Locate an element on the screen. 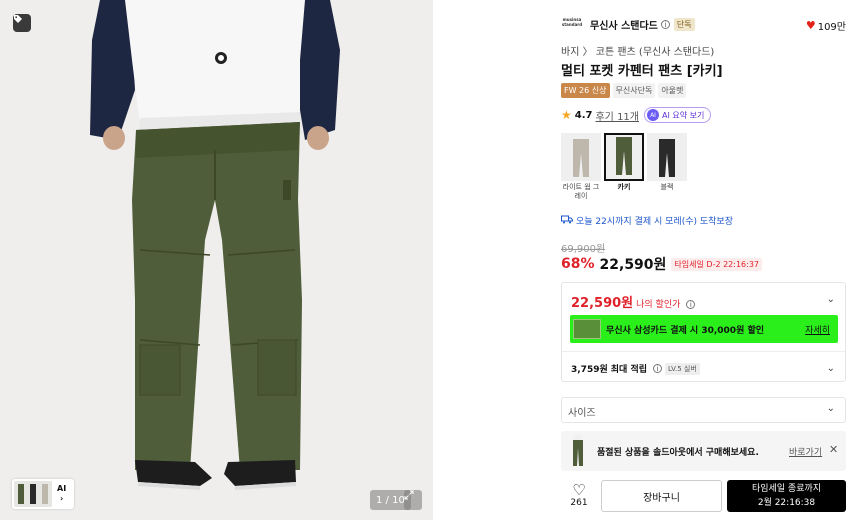  rating-row: ★ 4.7 후기 11개 AI AI 요약 보기 is located at coordinates (636, 115).